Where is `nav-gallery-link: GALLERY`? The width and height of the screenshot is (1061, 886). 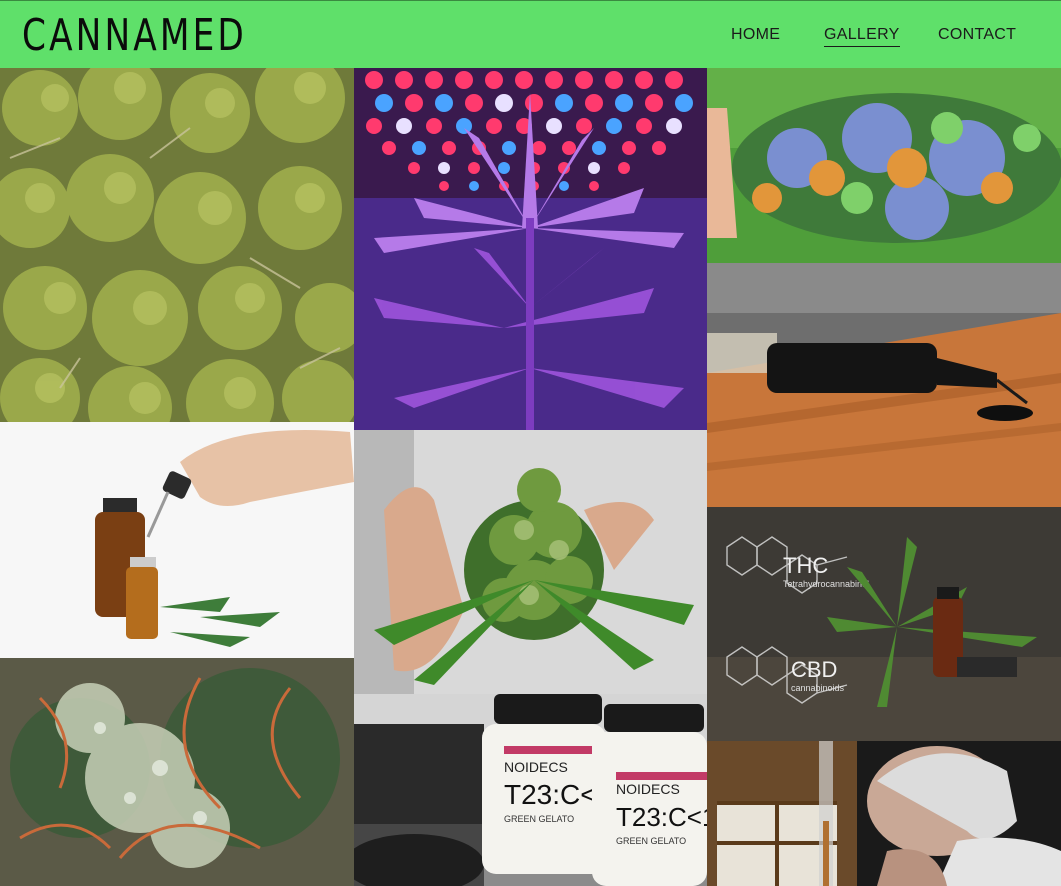
nav-gallery-link: GALLERY is located at coordinates (862, 36).